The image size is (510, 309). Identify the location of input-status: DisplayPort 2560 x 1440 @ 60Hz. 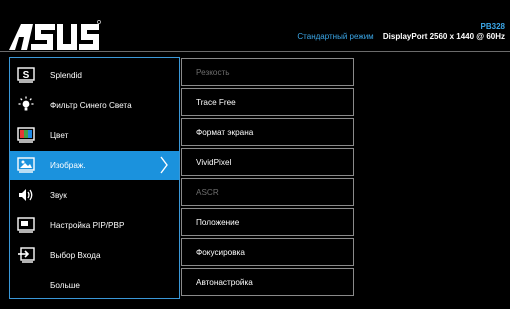
(443, 36).